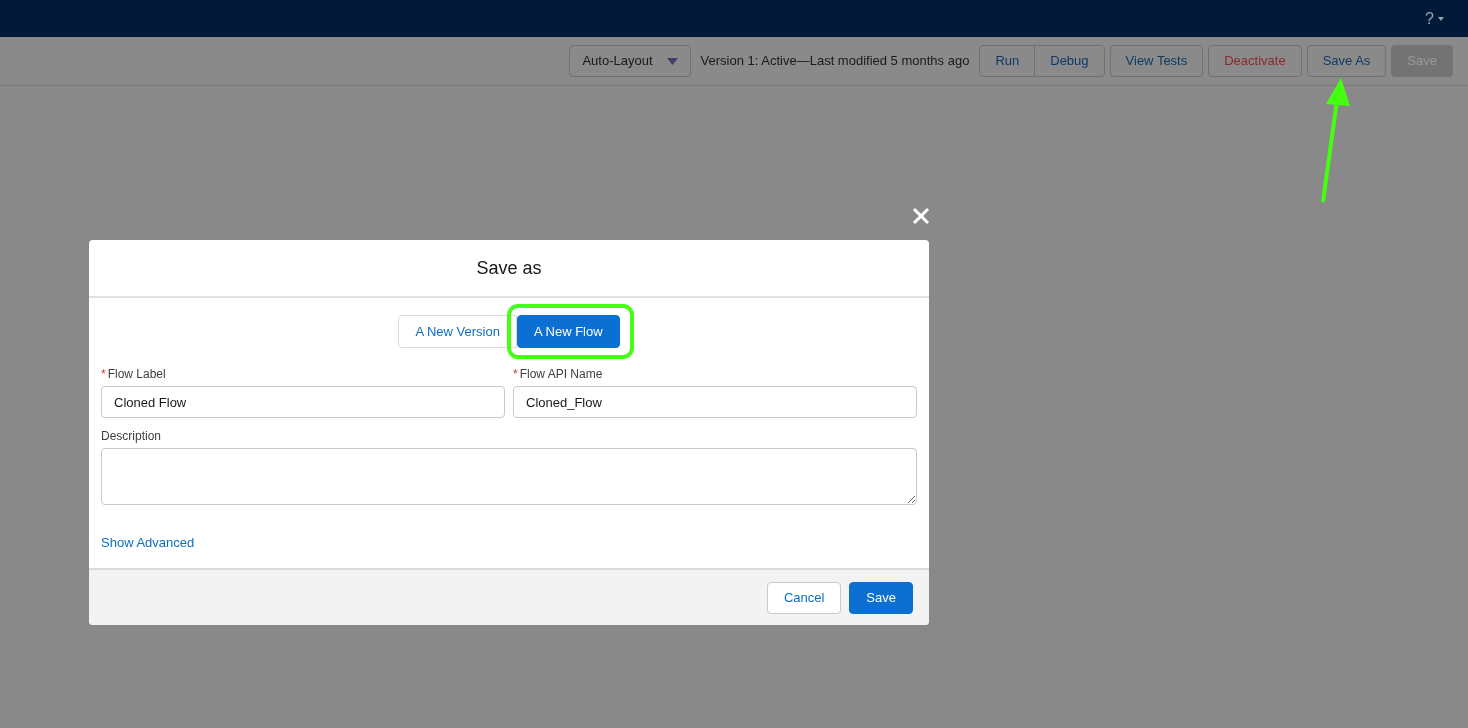 The height and width of the screenshot is (728, 1468). Describe the element at coordinates (509, 476) in the screenshot. I see `description-field` at that location.